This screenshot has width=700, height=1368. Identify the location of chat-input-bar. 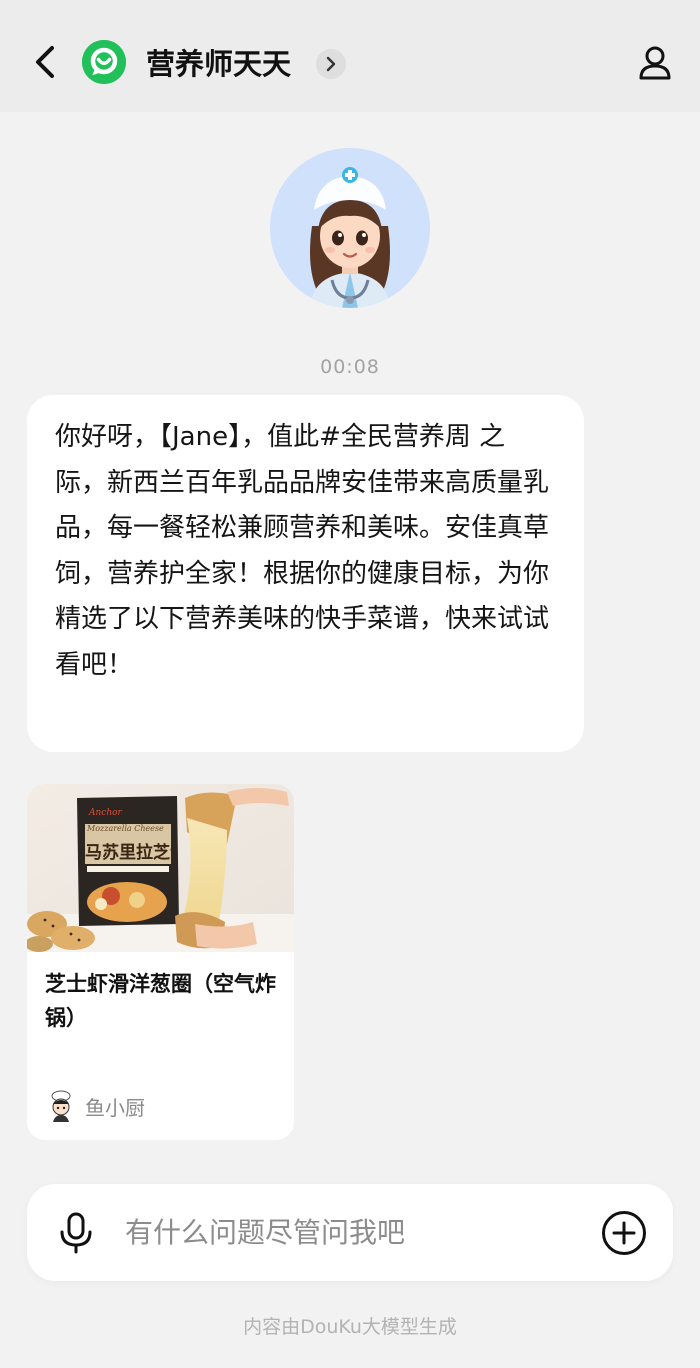
(350, 1232).